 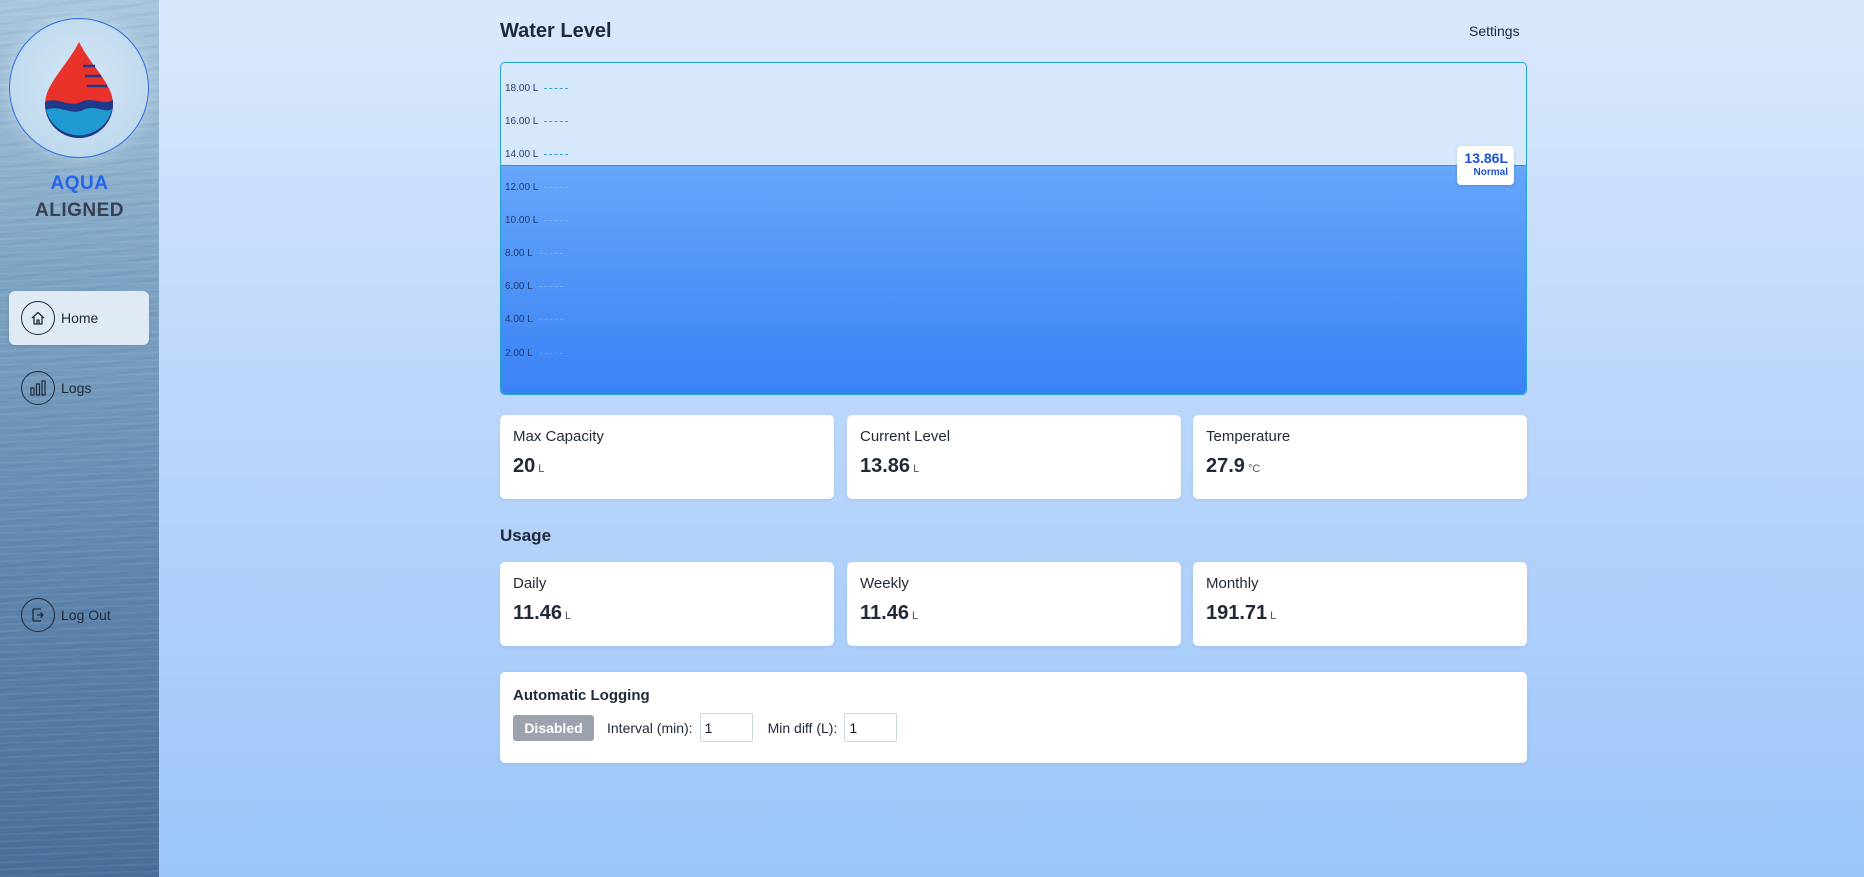 I want to click on brand-name-line1: AQUA, so click(x=79, y=183).